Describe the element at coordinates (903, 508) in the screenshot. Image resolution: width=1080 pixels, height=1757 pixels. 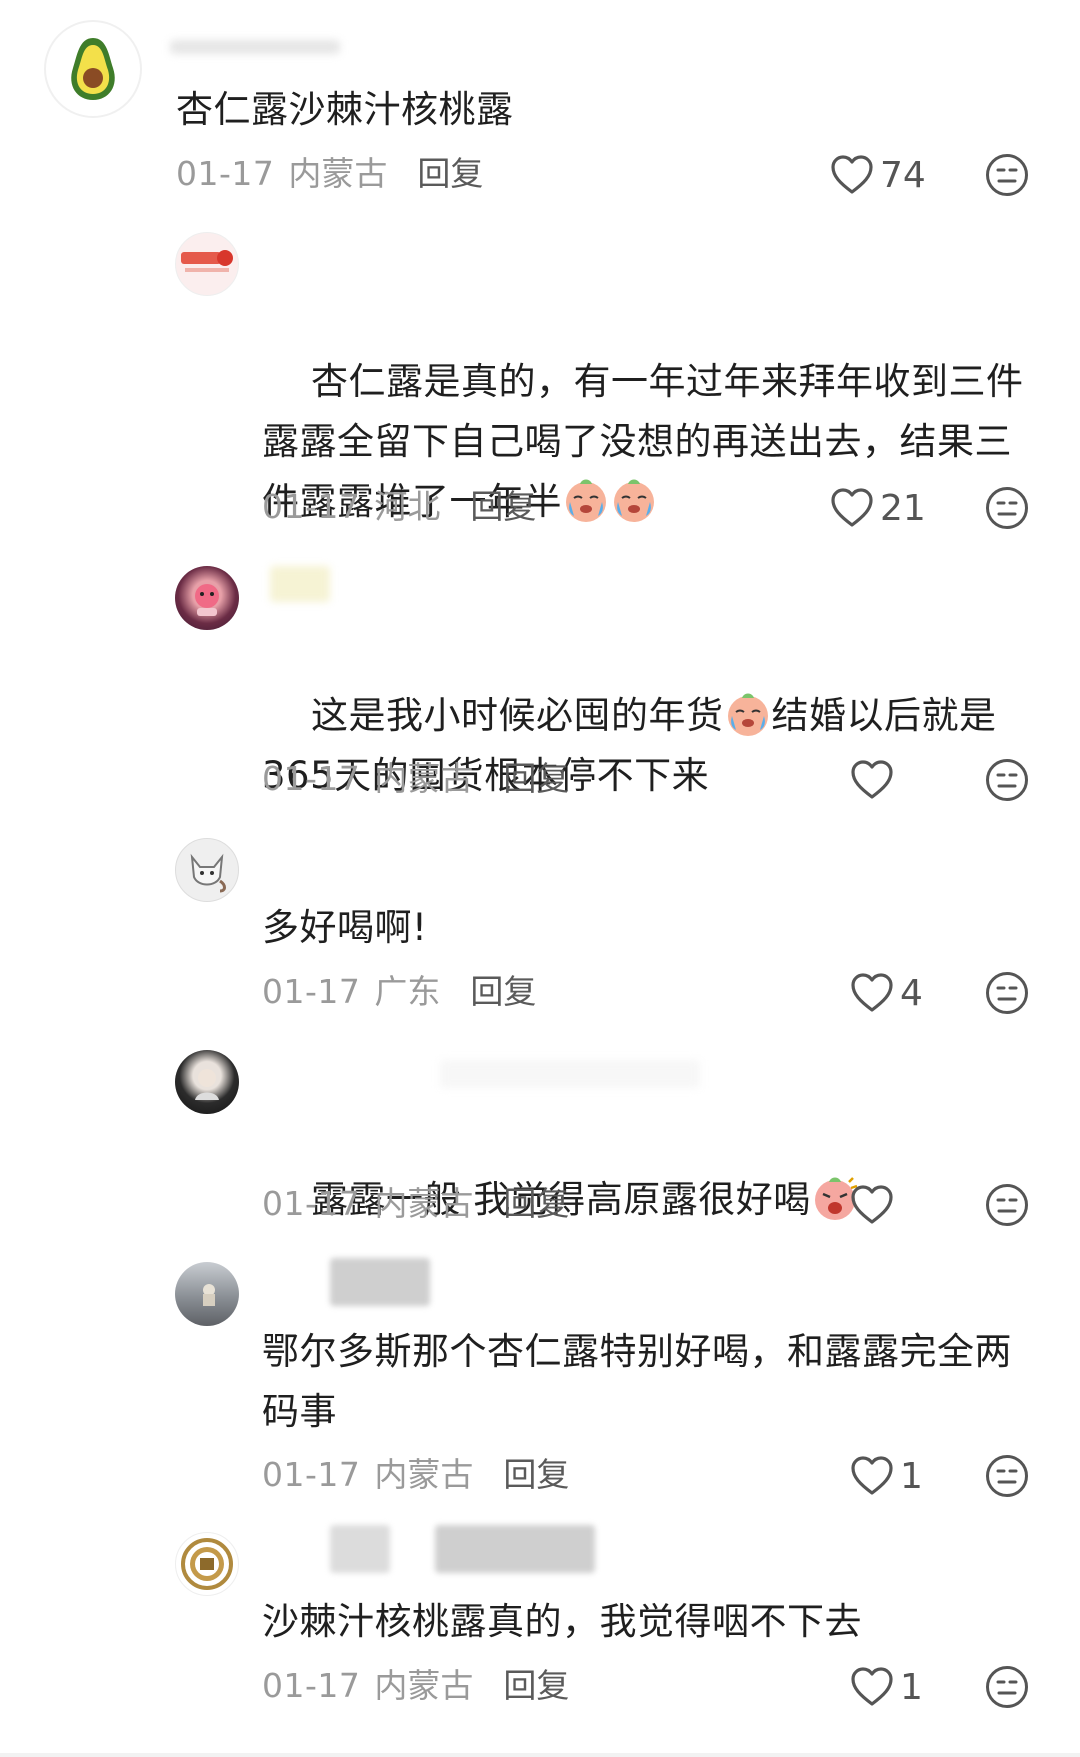
I see `like-count: 21` at that location.